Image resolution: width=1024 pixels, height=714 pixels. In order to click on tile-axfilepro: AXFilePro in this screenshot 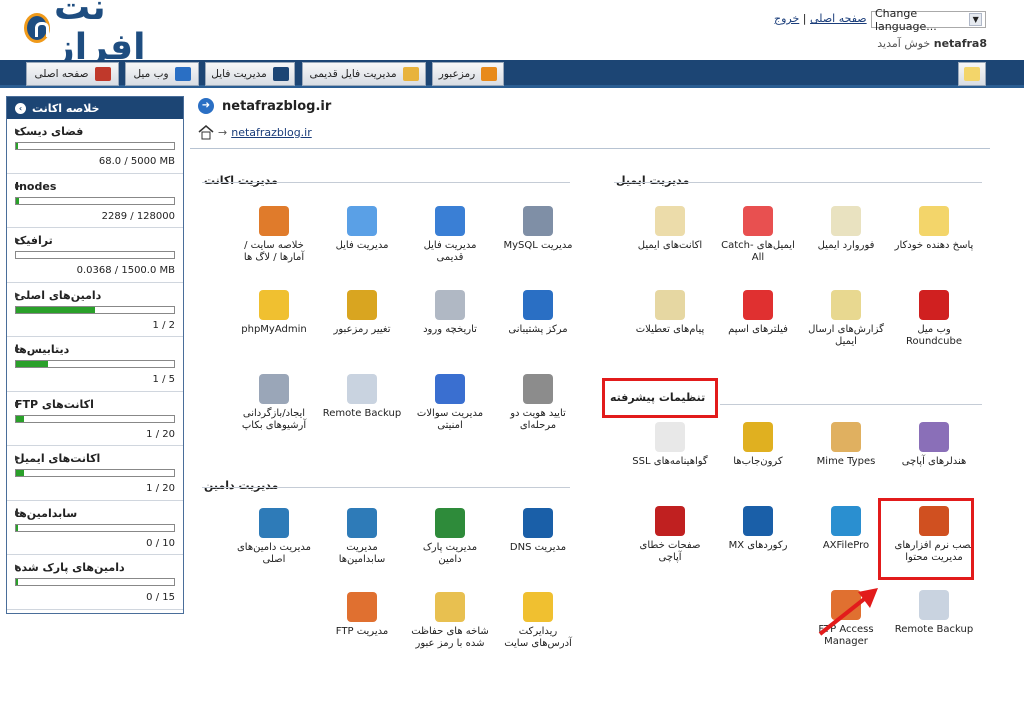, I will do `click(846, 546)`.